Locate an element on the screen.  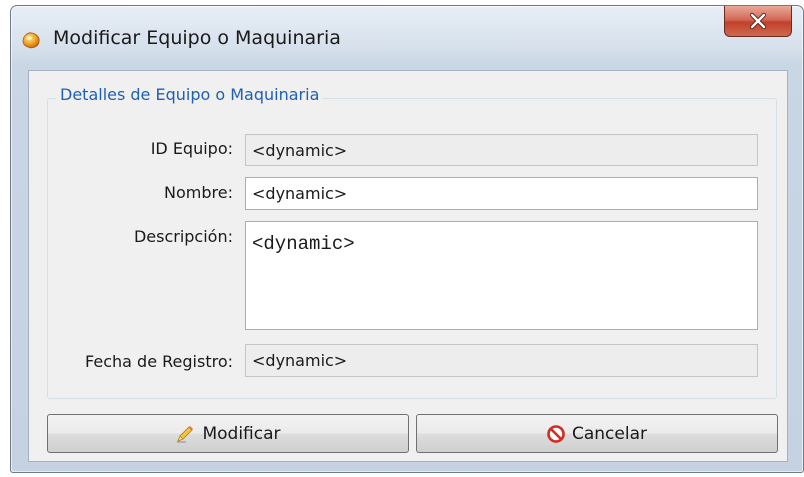
modificar-label: Modificar is located at coordinates (241, 433).